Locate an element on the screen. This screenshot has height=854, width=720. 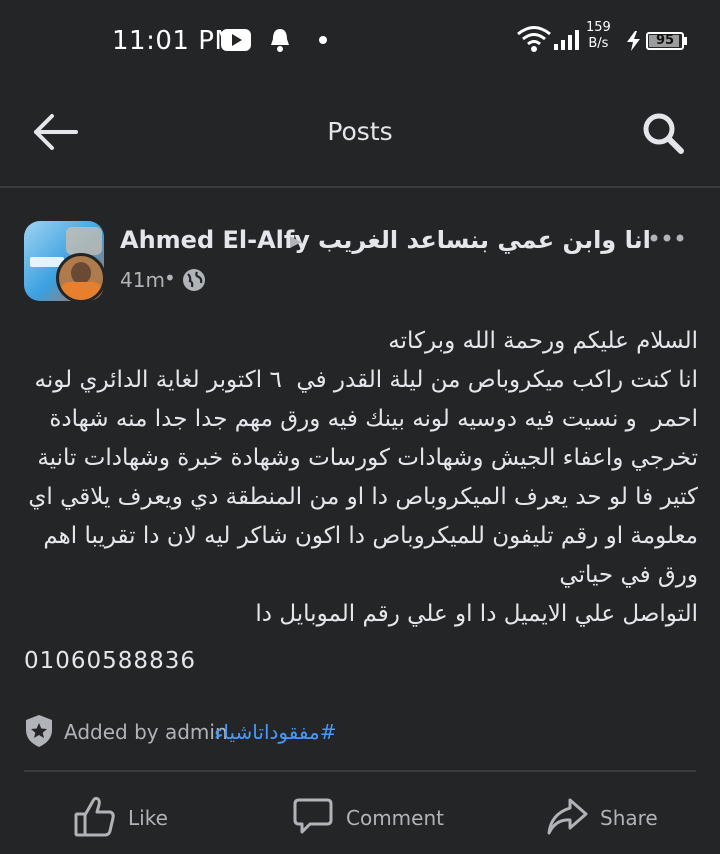
search-button is located at coordinates (664, 133).